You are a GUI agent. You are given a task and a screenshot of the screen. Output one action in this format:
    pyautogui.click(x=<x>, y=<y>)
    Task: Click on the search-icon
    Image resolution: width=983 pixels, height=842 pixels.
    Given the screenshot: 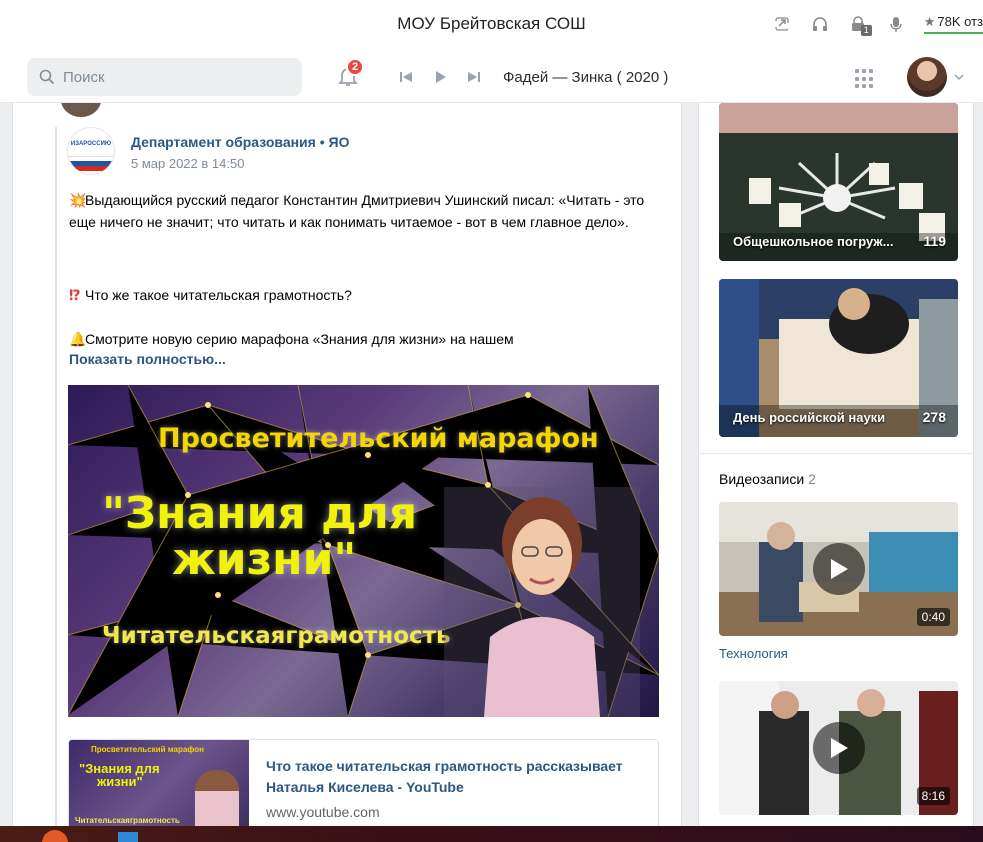 What is the action you would take?
    pyautogui.click(x=47, y=77)
    